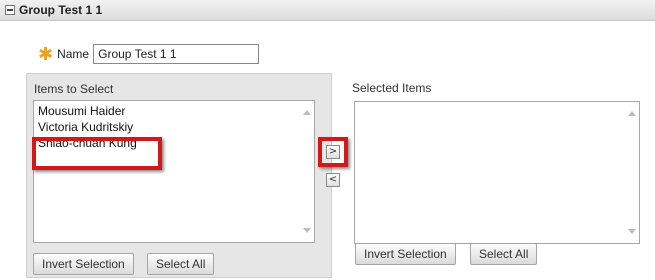 The image size is (655, 280). What do you see at coordinates (46, 54) in the screenshot?
I see `required-asterisk-icon: ✱` at bounding box center [46, 54].